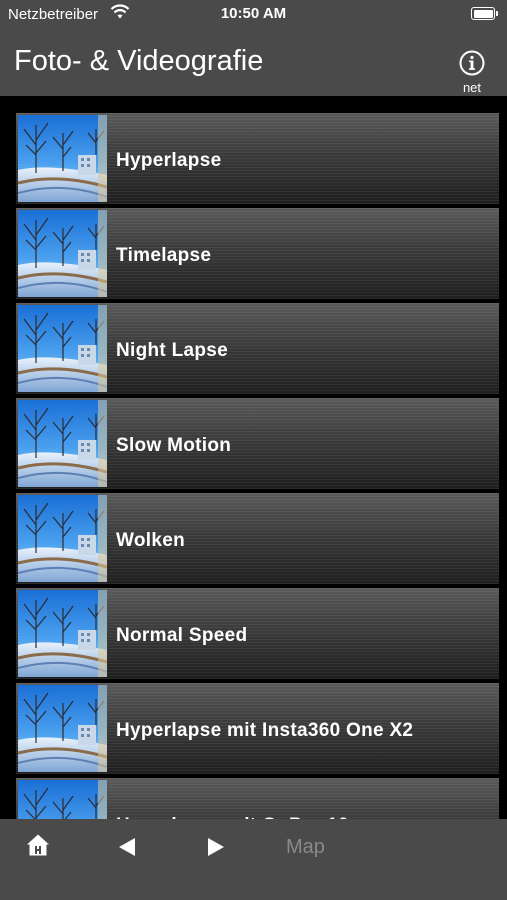  Describe the element at coordinates (257, 348) in the screenshot. I see `list-item: Night Lapse` at that location.